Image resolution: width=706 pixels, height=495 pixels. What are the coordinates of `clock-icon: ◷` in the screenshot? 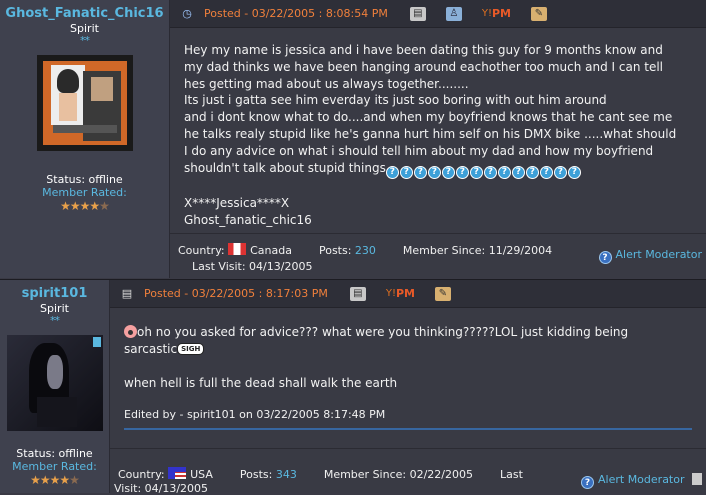 It's located at (187, 13).